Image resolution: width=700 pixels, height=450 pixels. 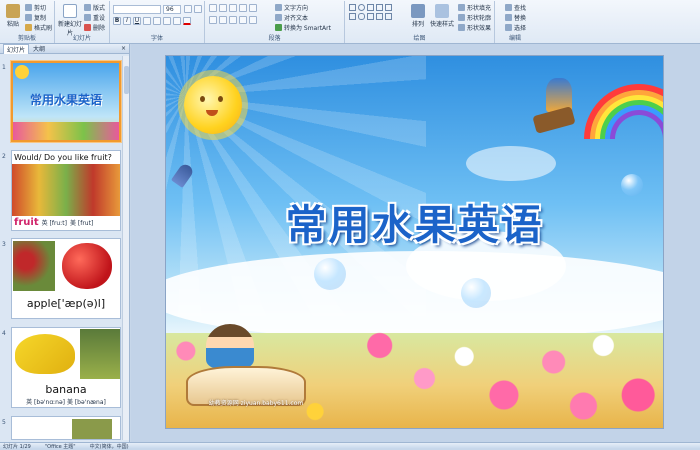 What do you see at coordinates (379, 7) in the screenshot?
I see `arrow-shape-icon` at bounding box center [379, 7].